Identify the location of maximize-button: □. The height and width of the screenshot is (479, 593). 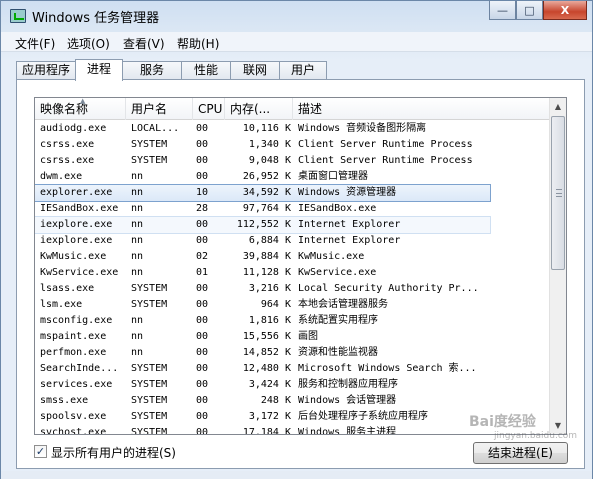
(529, 10).